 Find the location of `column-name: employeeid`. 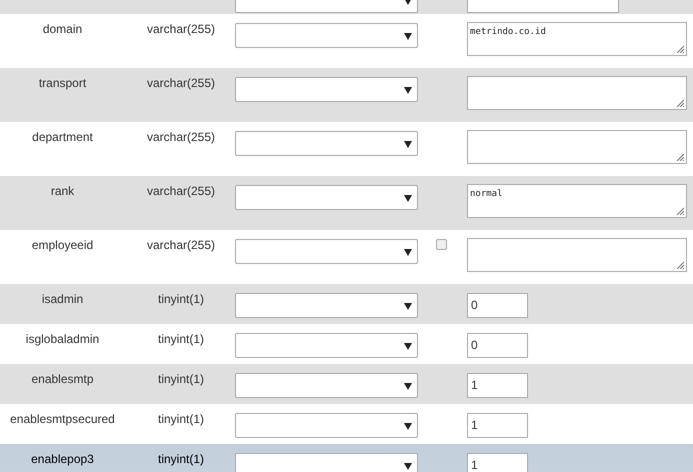

column-name: employeeid is located at coordinates (63, 246).